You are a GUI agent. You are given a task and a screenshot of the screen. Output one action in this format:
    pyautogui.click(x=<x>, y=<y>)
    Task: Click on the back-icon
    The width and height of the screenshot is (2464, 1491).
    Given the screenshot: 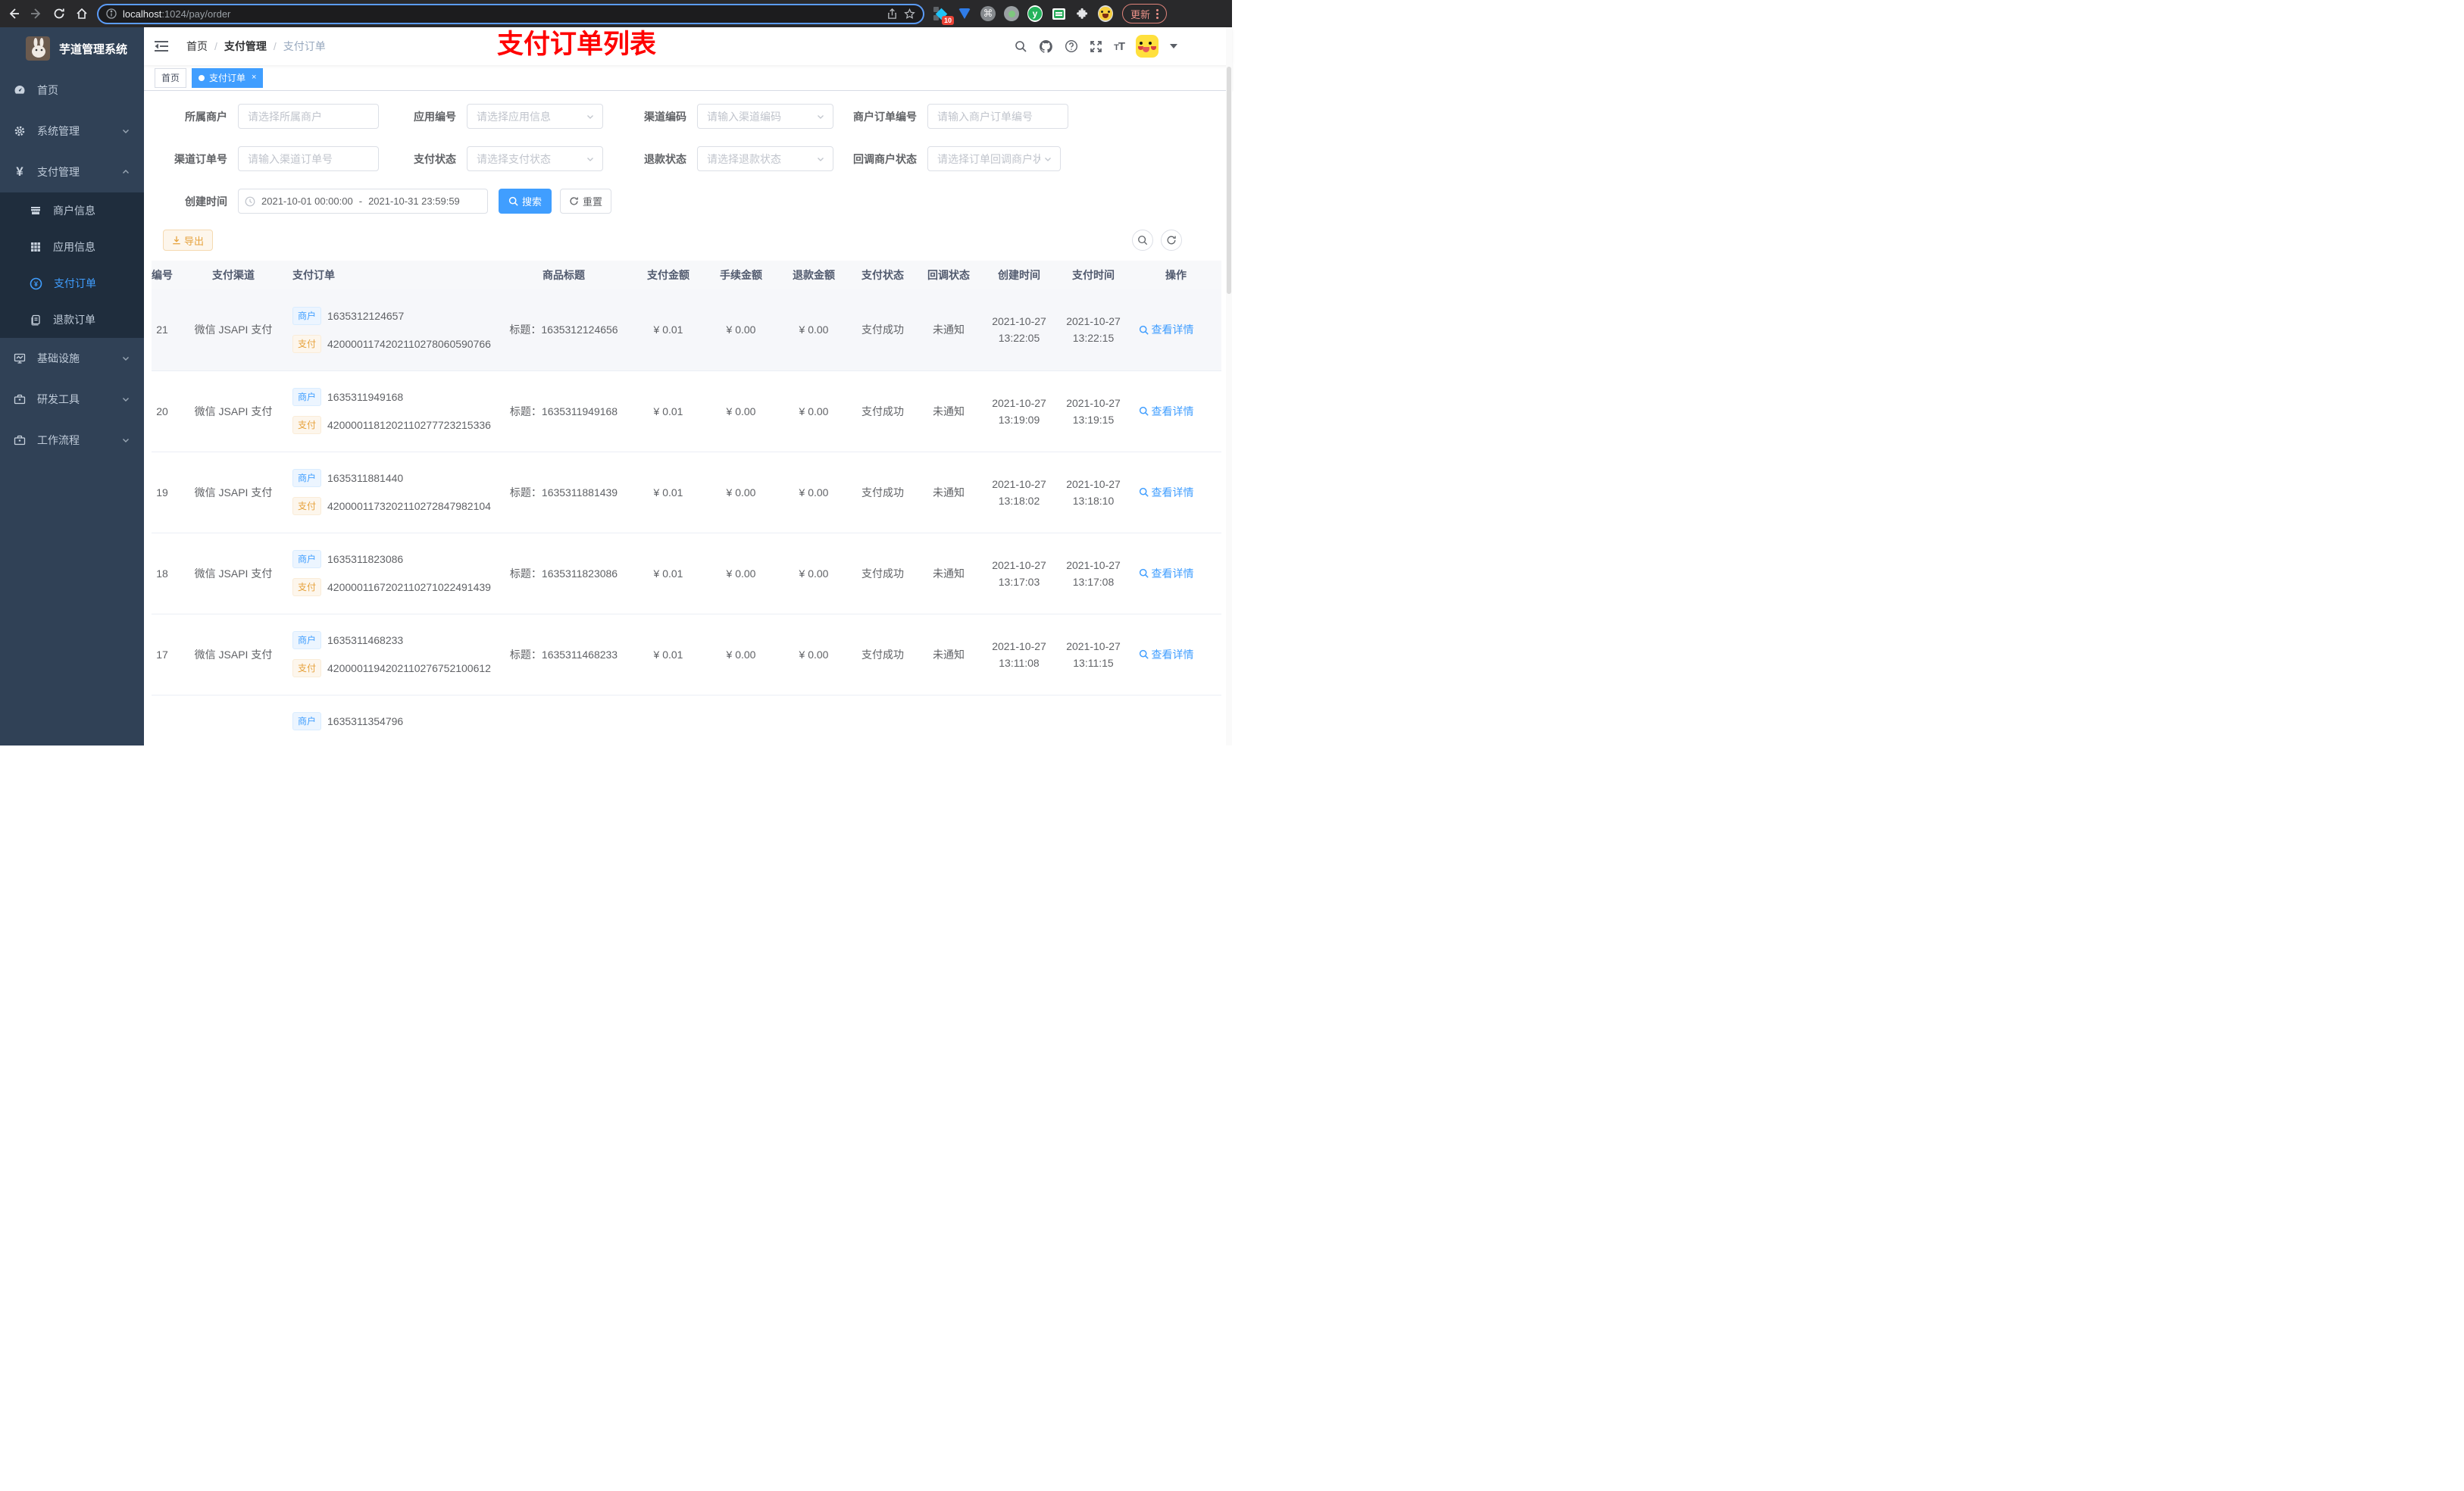 What is the action you would take?
    pyautogui.click(x=14, y=14)
    